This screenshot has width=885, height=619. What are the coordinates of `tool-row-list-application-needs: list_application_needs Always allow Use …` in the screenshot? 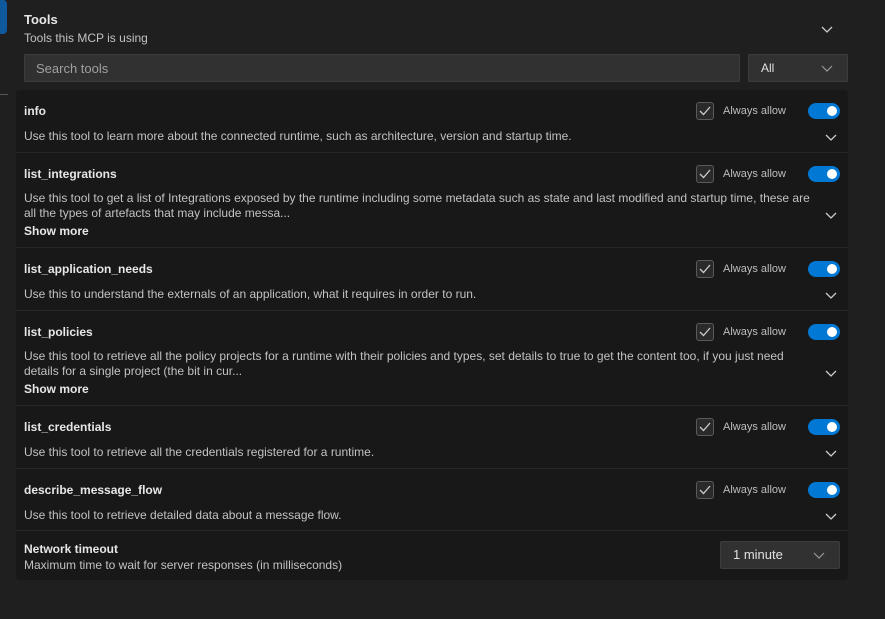 It's located at (432, 279).